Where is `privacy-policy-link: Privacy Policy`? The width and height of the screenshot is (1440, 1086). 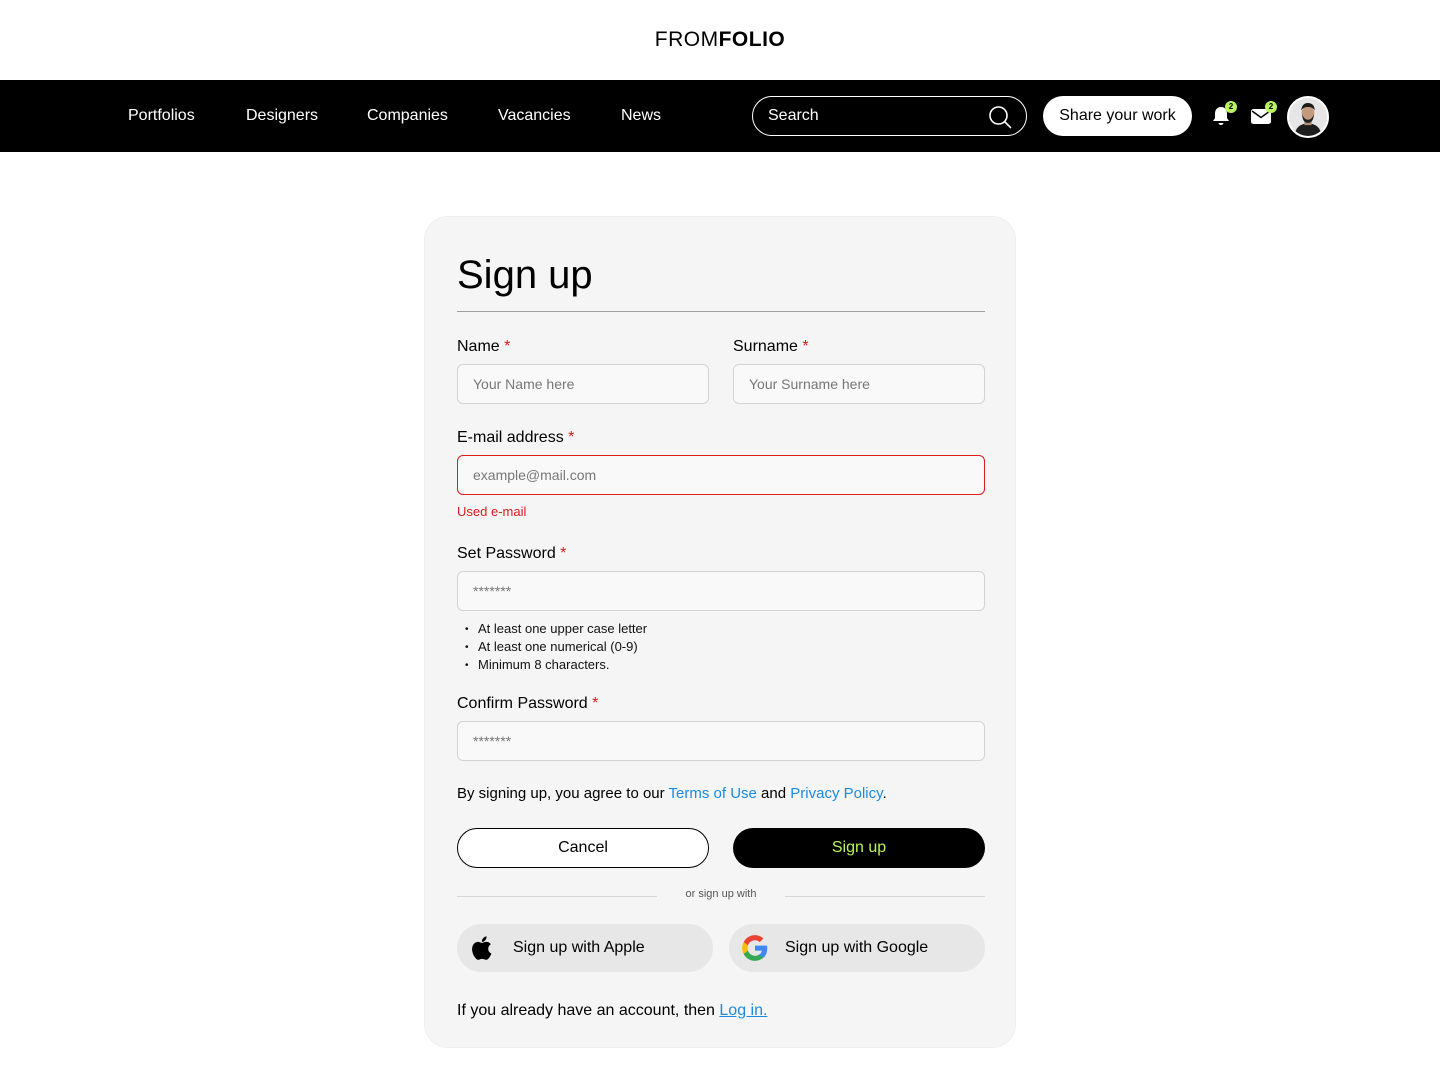 privacy-policy-link: Privacy Policy is located at coordinates (836, 793).